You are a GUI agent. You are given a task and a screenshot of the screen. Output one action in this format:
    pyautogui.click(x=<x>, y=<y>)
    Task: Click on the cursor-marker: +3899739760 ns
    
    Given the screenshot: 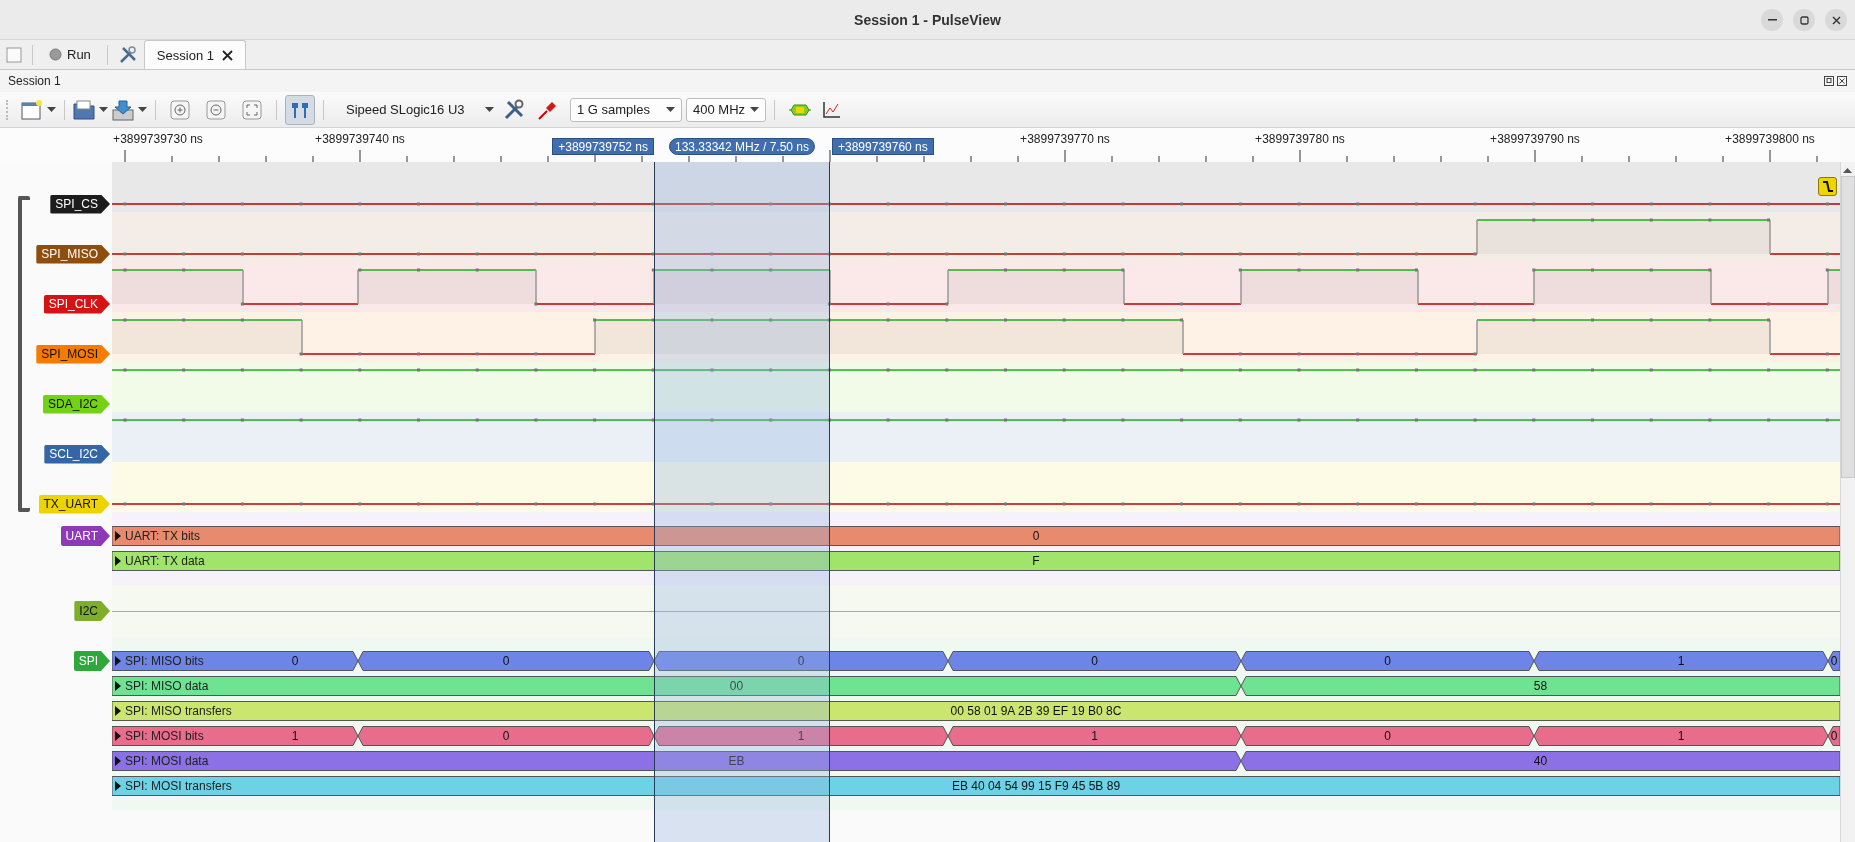 What is the action you would take?
    pyautogui.click(x=883, y=146)
    